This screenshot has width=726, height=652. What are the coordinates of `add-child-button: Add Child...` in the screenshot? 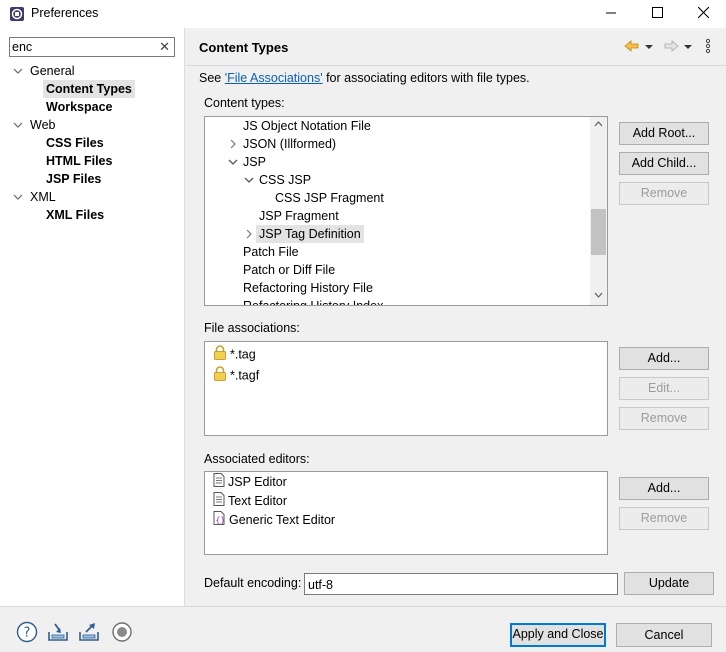 It's located at (664, 163).